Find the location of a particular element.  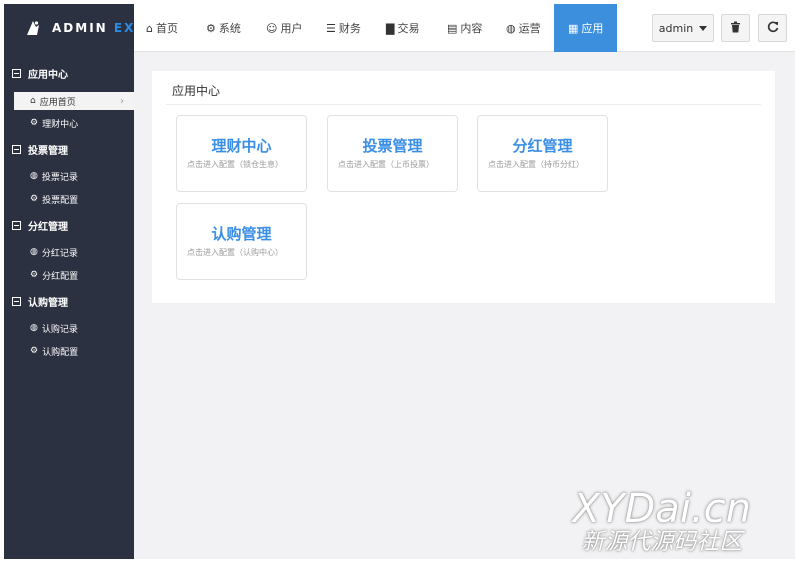

sidebar-item-label: 分红配置 is located at coordinates (60, 276).